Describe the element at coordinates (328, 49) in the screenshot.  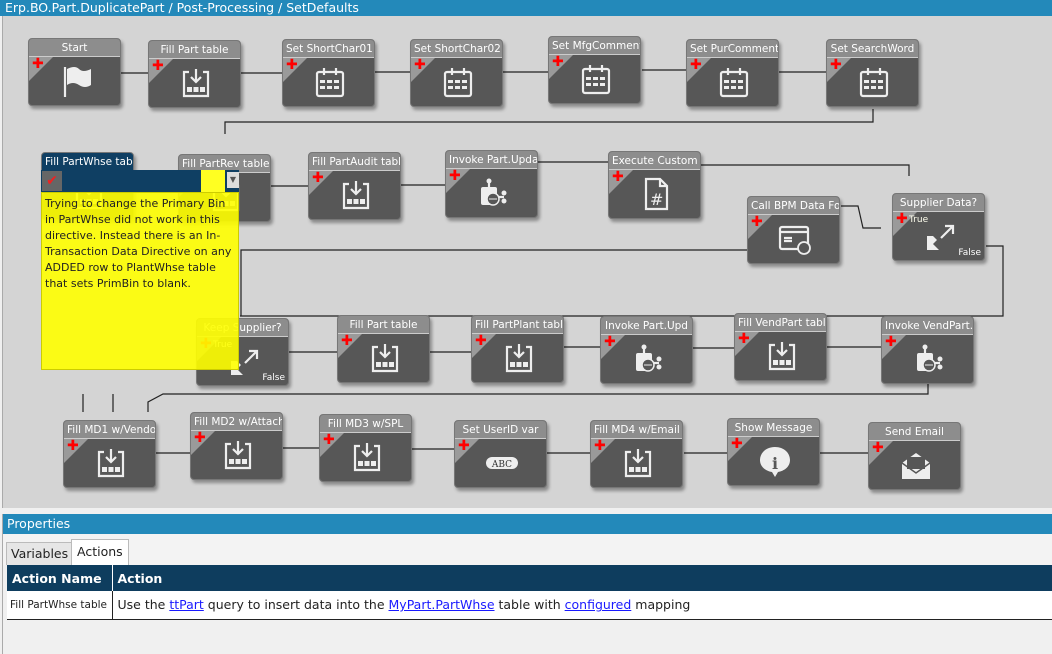
I see `node-title: Set ShortChar01` at that location.